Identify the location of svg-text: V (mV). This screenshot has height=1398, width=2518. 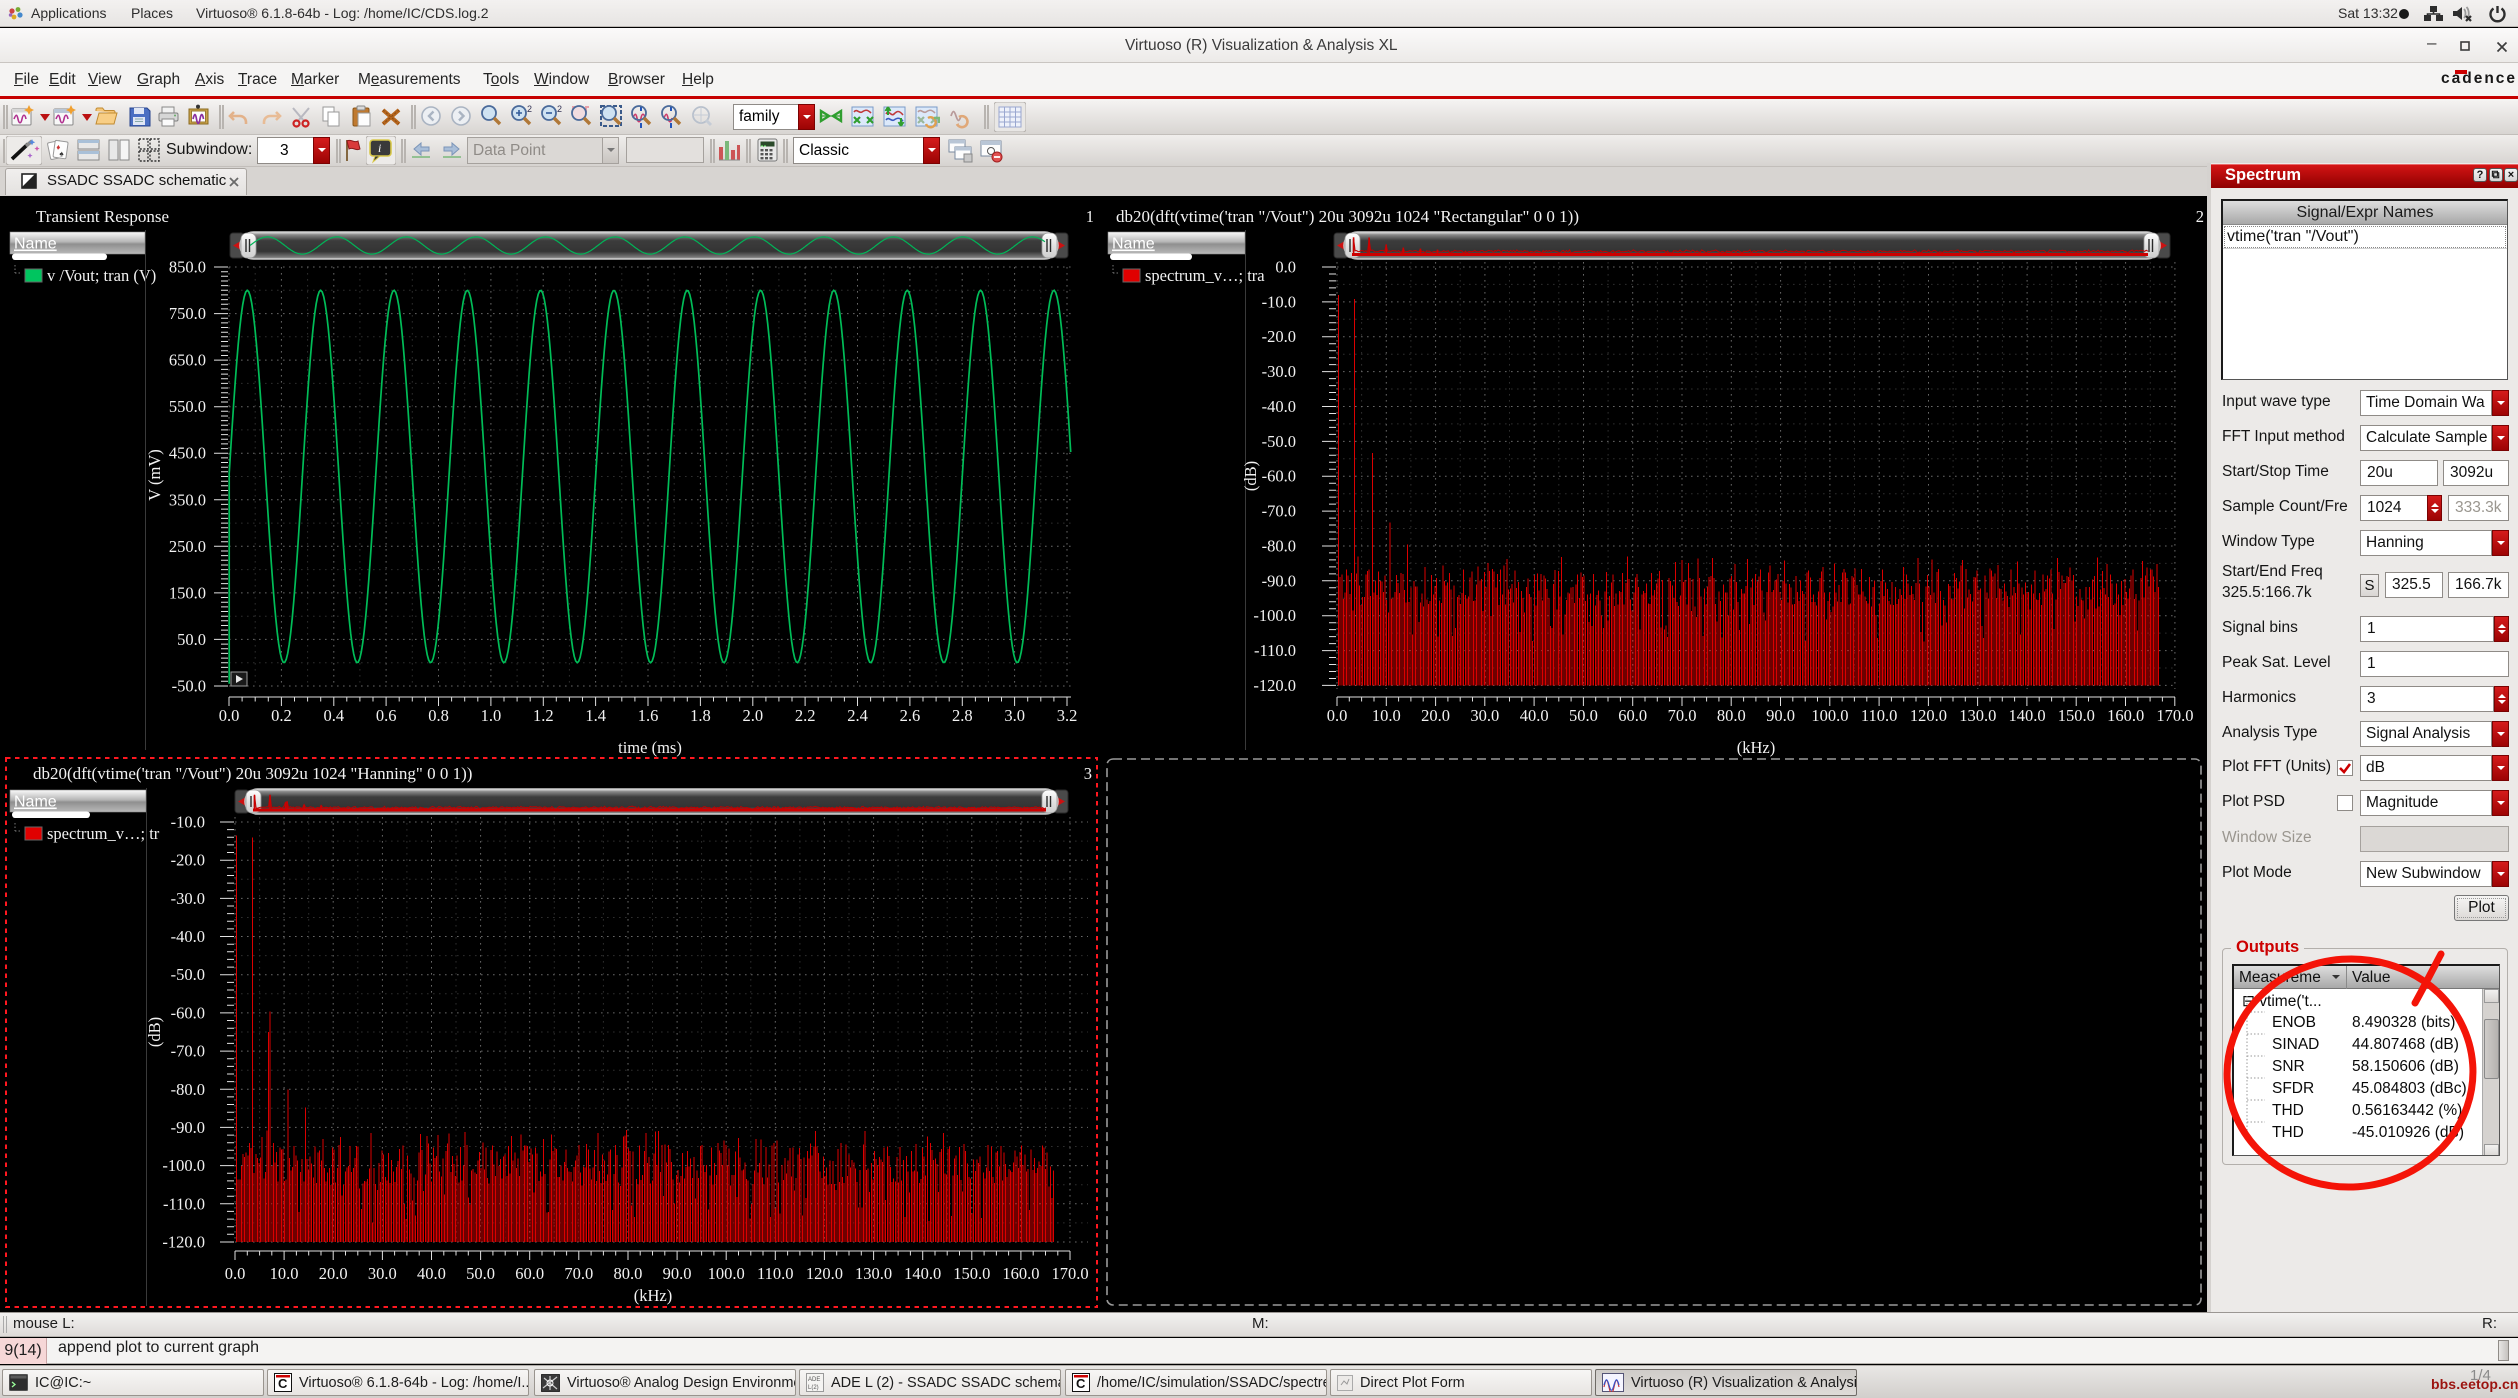
(154, 474).